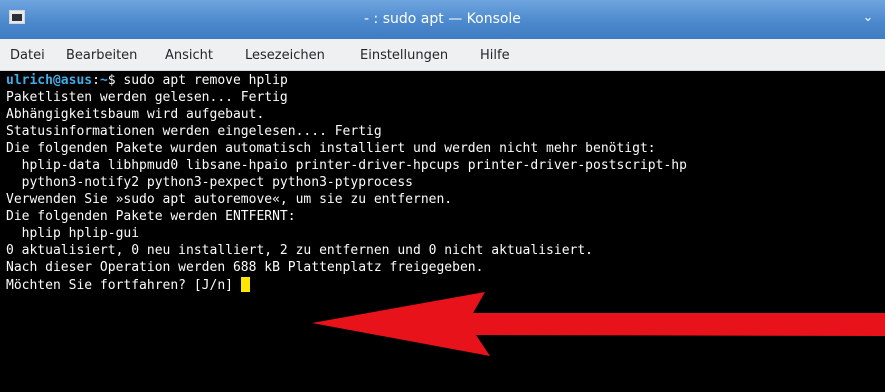 Image resolution: width=885 pixels, height=392 pixels. I want to click on red-arrow-shape, so click(598, 324).